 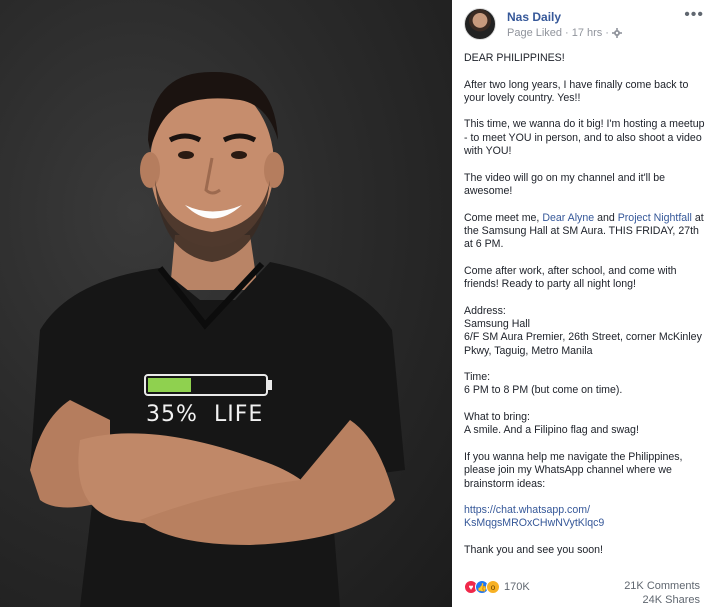 I want to click on time-label: Time:, so click(x=477, y=377).